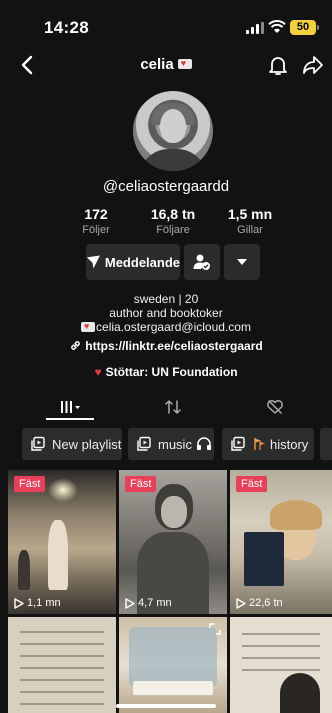 This screenshot has height=713, width=332. I want to click on stat-likes: 1,5 mn Gillar, so click(250, 221).